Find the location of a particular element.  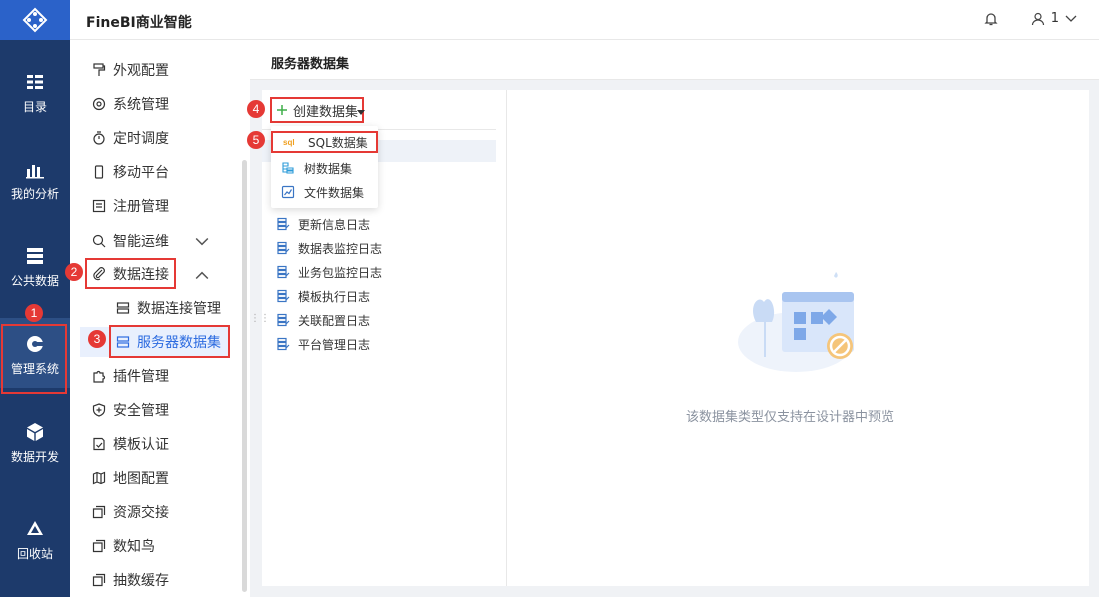

svg-text: sql is located at coordinates (289, 142).